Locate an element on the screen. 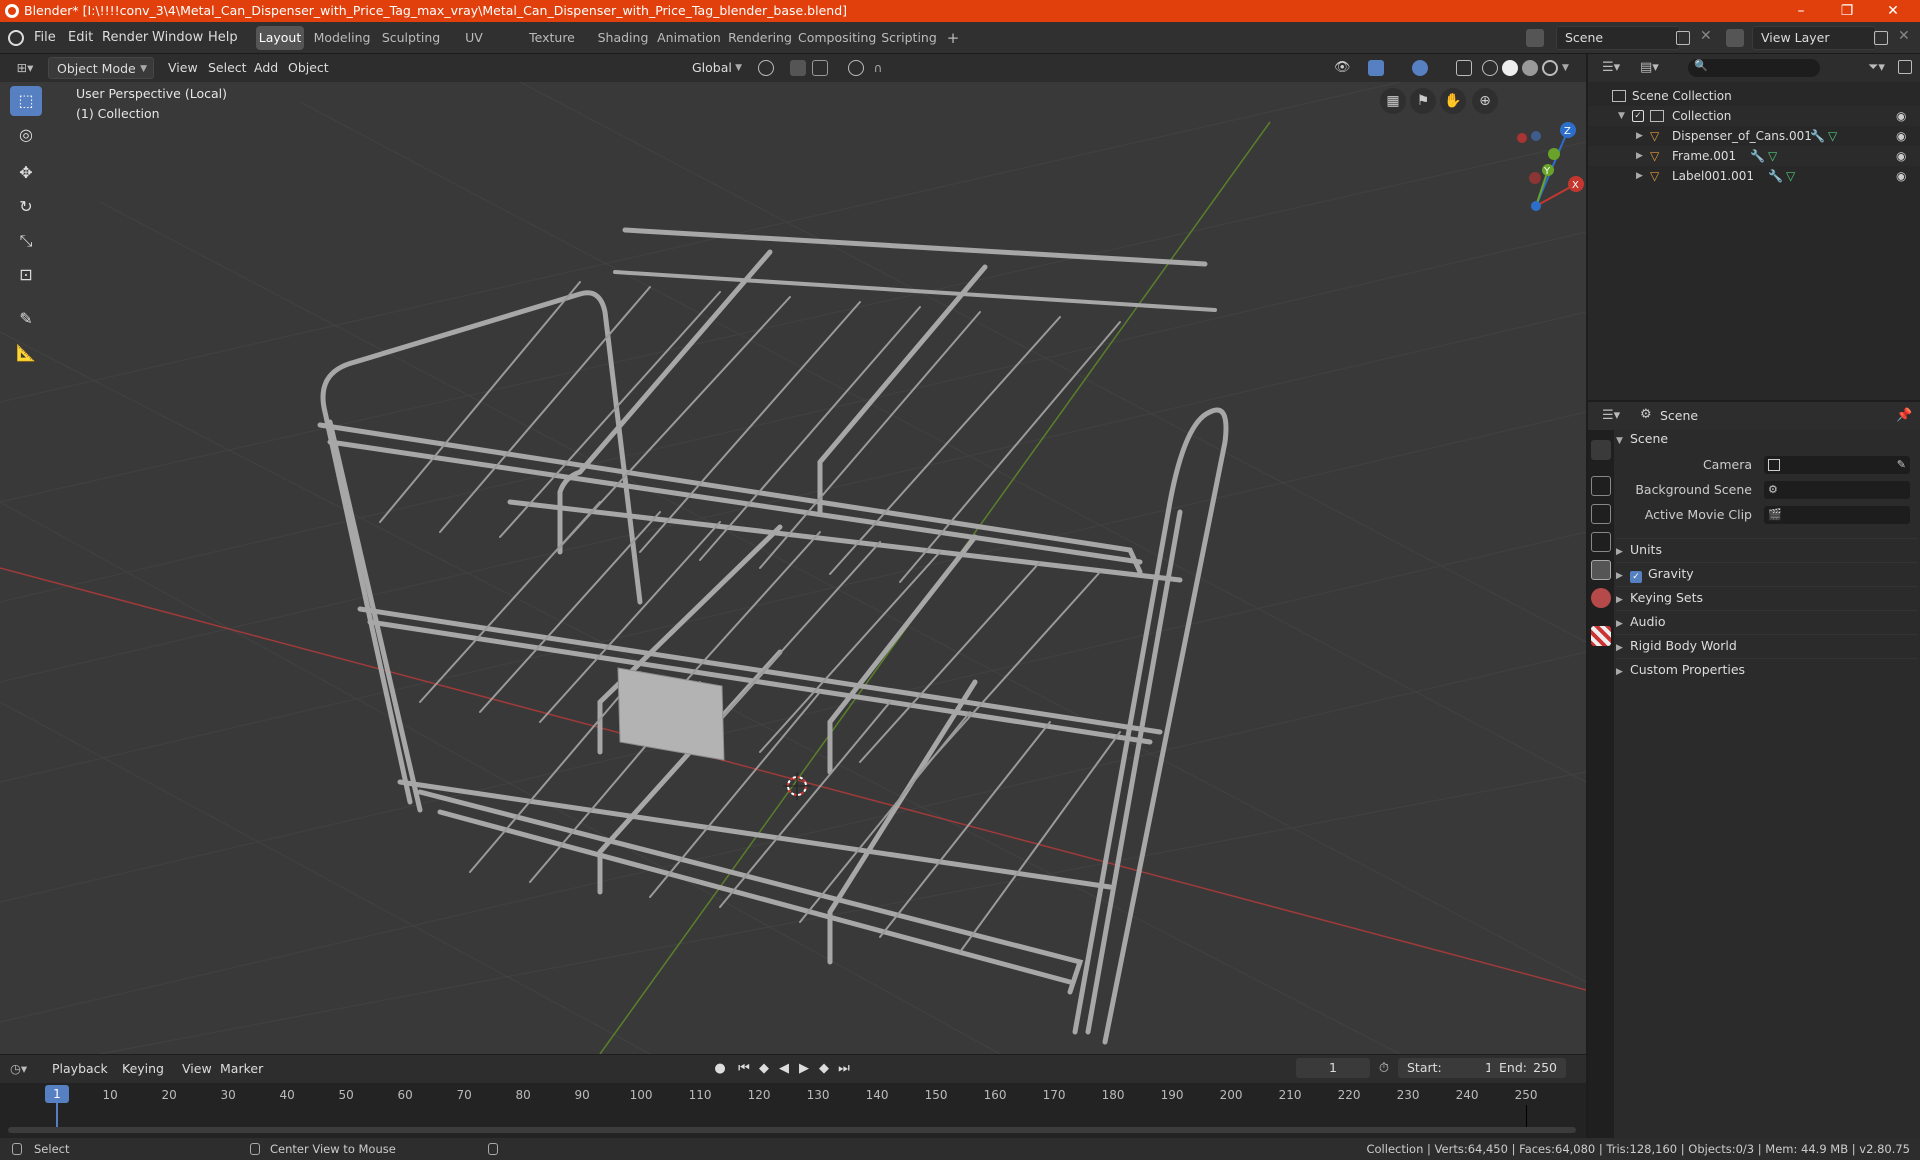 The width and height of the screenshot is (1920, 1160). grid-view-icon: ▦ is located at coordinates (1393, 101).